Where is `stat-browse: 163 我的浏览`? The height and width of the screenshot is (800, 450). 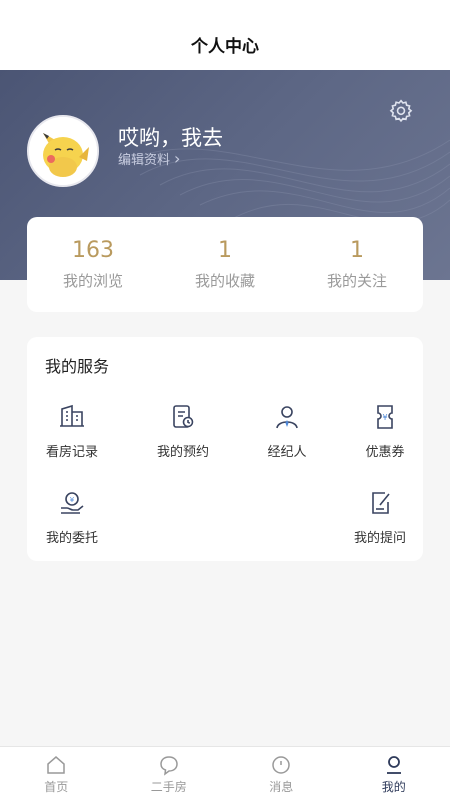
stat-browse: 163 我的浏览 is located at coordinates (93, 264).